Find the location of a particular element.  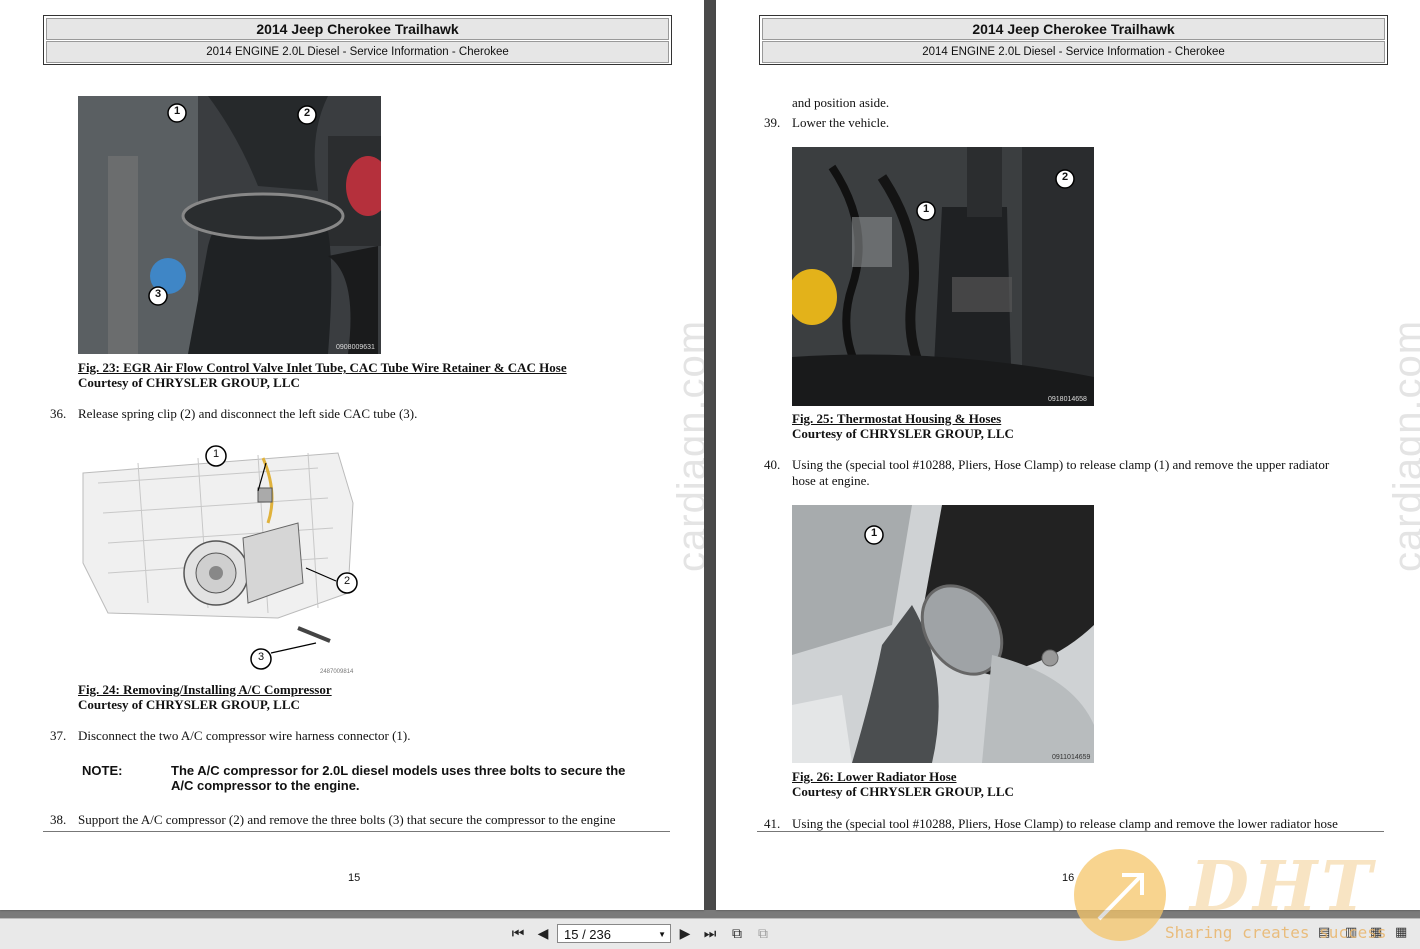

figure-code: 0918014658 is located at coordinates (1067, 399).